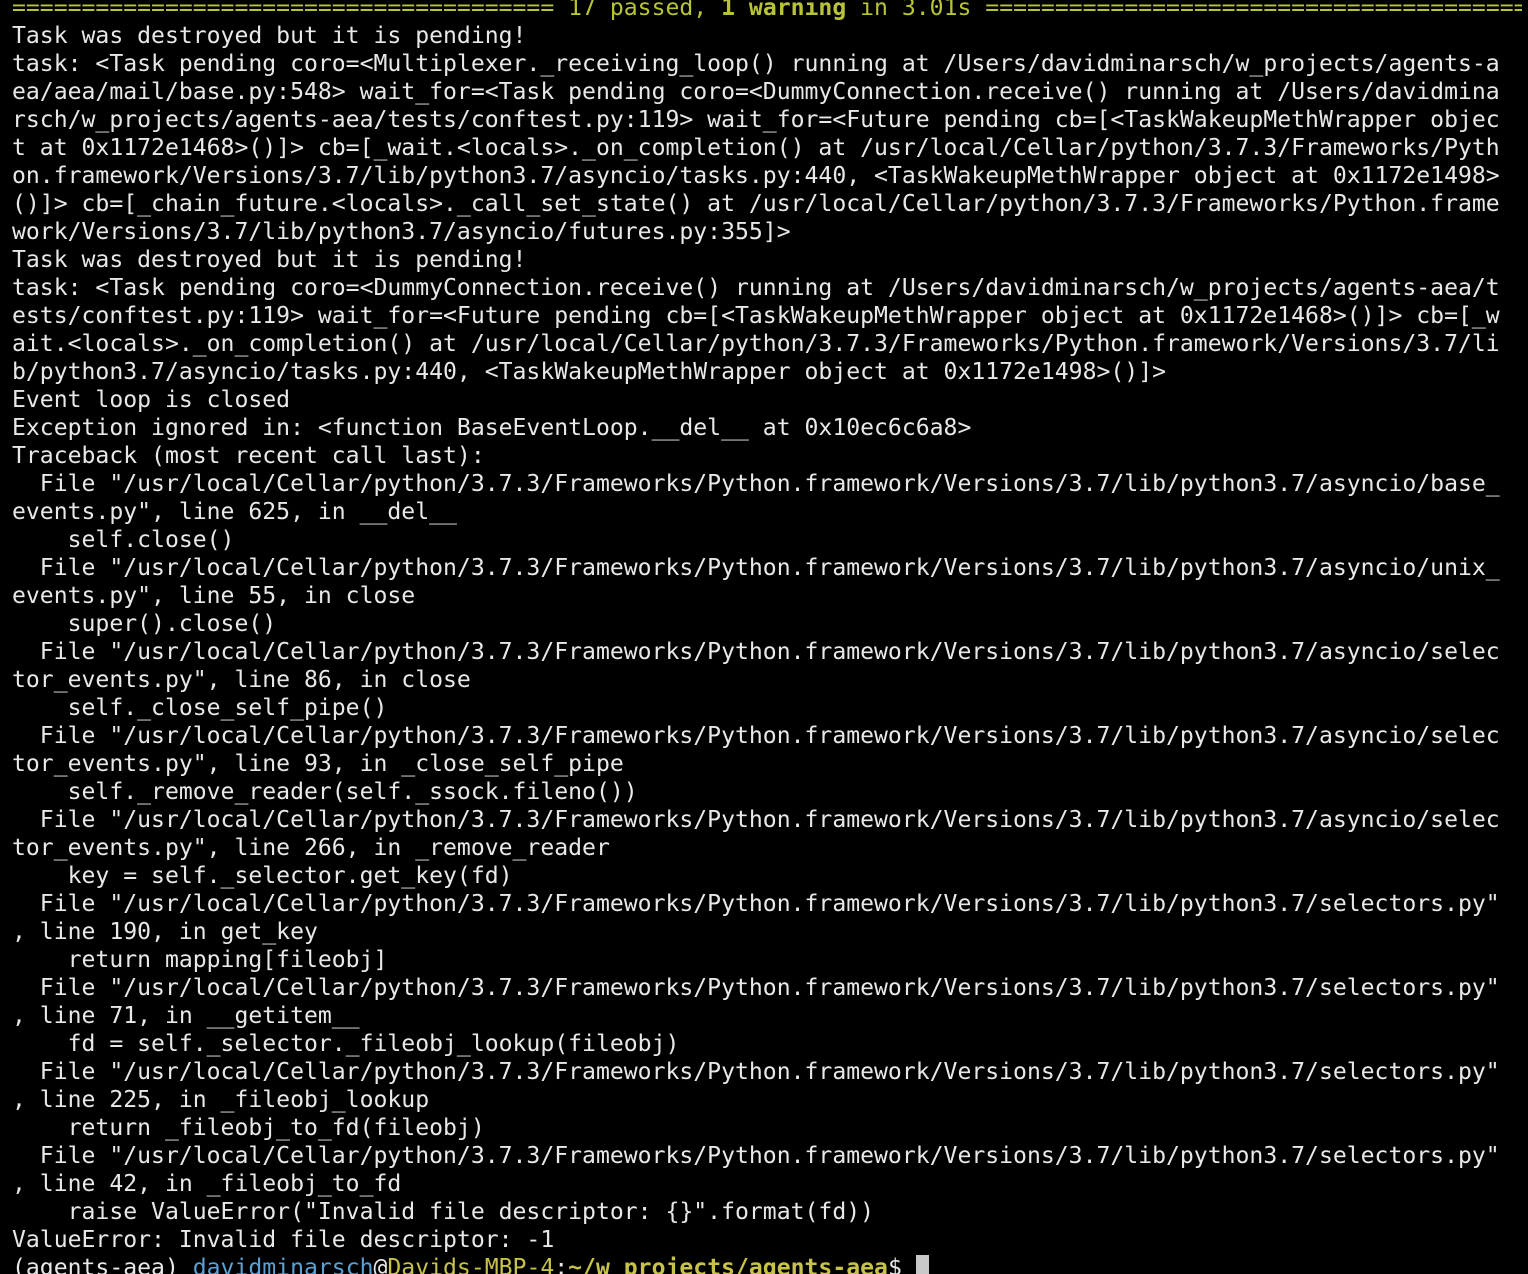 This screenshot has width=1528, height=1274. Describe the element at coordinates (221, 1100) in the screenshot. I see `output-line: , line 225, in _fileobj_lookup` at that location.